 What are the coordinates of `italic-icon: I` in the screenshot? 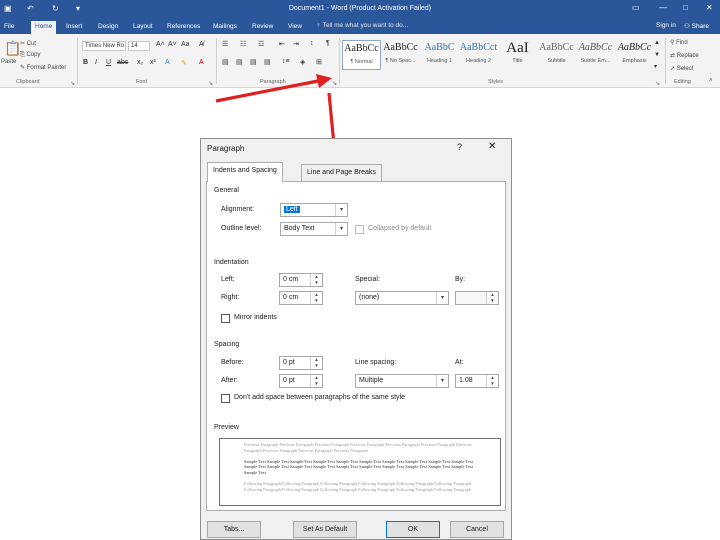 It's located at (96, 62).